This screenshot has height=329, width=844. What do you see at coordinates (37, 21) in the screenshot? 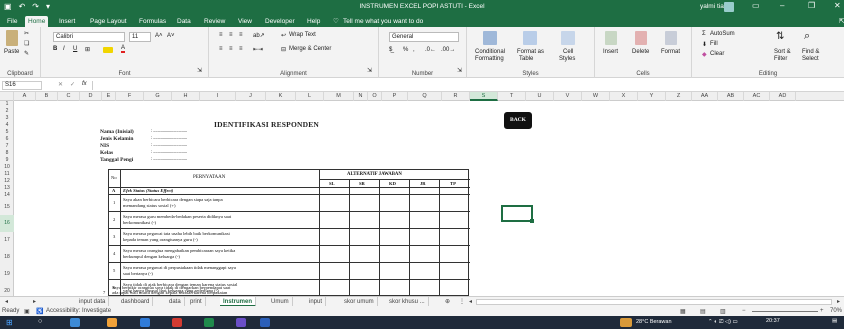
I see `tab-home: Home` at bounding box center [37, 21].